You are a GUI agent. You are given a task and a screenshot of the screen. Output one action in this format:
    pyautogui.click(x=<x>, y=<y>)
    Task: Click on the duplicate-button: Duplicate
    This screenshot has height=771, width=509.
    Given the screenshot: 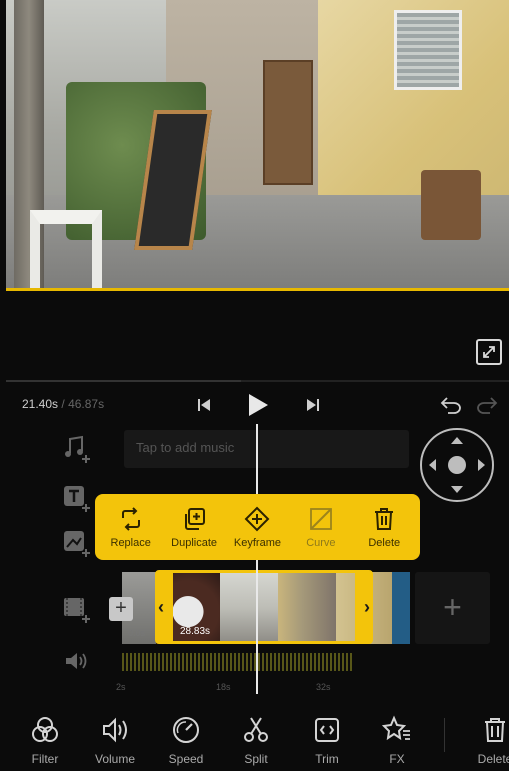 What is the action you would take?
    pyautogui.click(x=194, y=527)
    